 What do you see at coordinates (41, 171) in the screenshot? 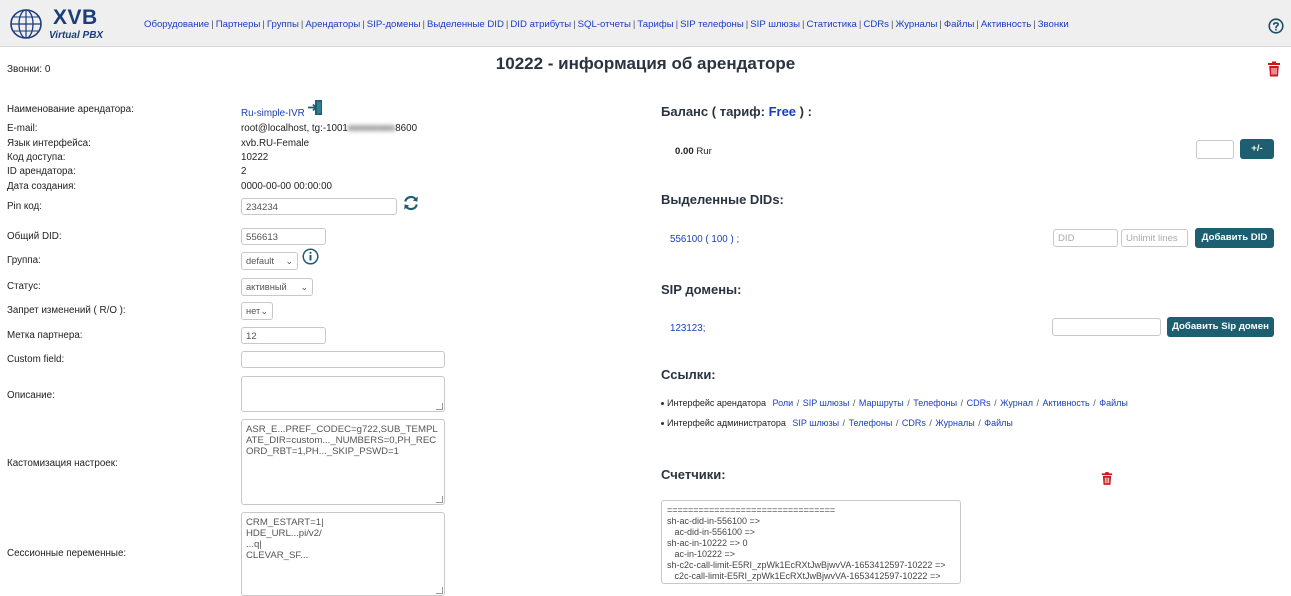
I see `tenant-id-label: ID арендатора:` at bounding box center [41, 171].